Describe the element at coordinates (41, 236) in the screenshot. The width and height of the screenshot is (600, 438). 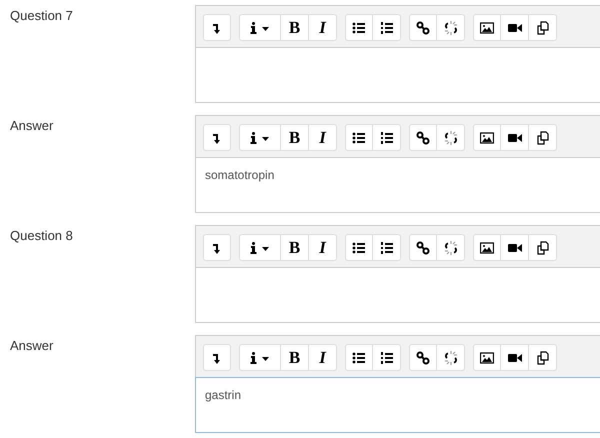
I see `field-label: Question 8` at that location.